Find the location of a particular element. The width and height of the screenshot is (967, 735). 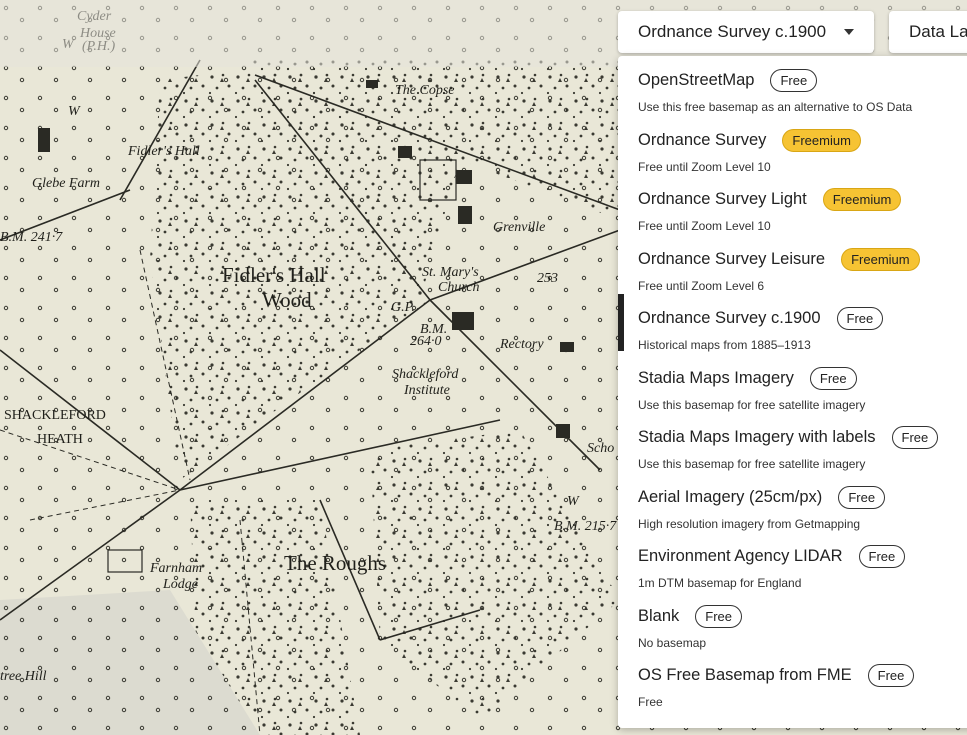

basemap-option-title: Ordnance Survey Leisure is located at coordinates (732, 258).